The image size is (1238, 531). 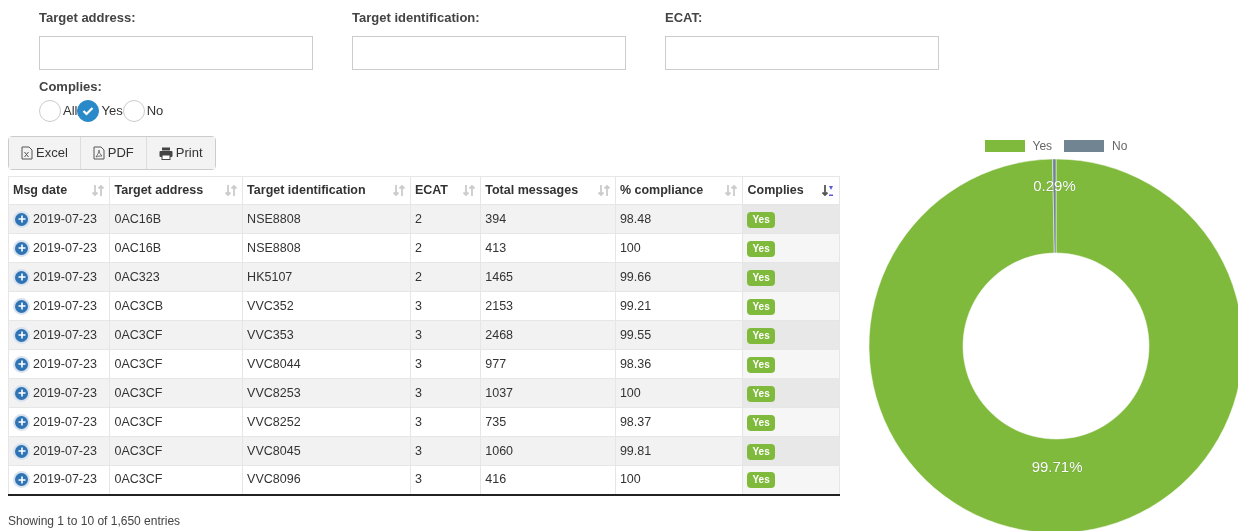 What do you see at coordinates (684, 18) in the screenshot?
I see `field-label: ECAT:` at bounding box center [684, 18].